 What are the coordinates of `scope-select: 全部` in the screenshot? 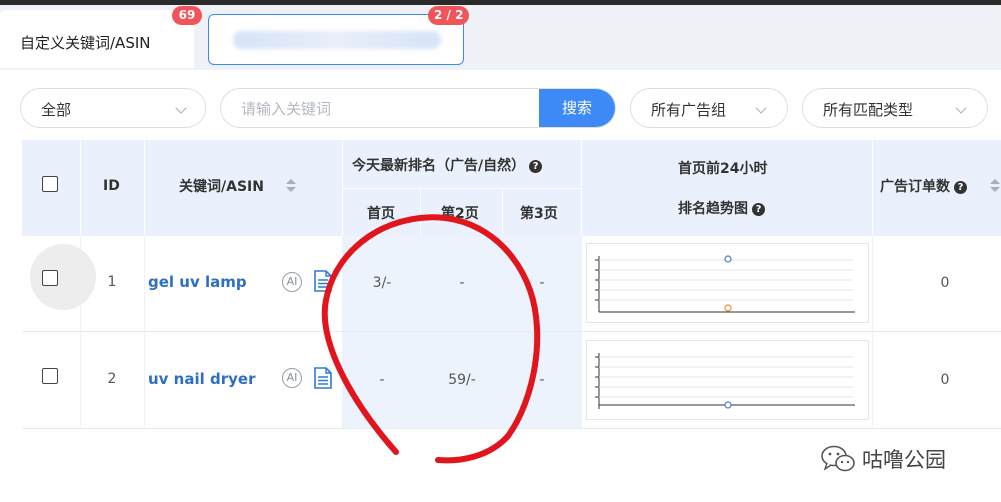 It's located at (113, 108).